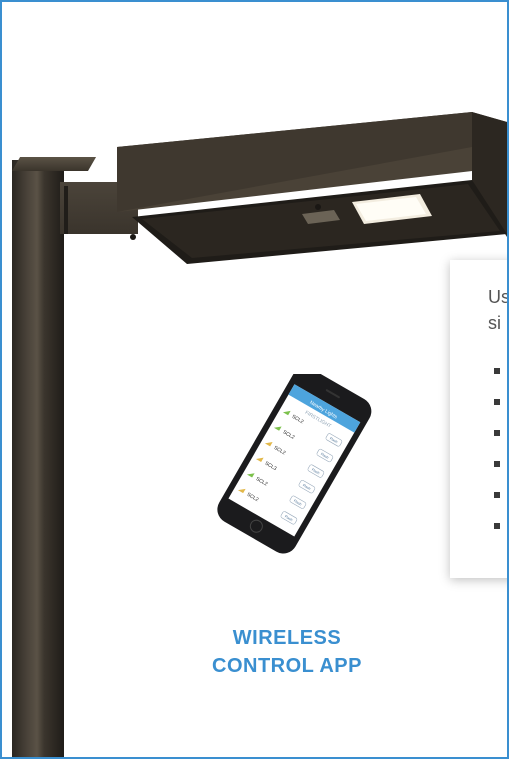  I want to click on card-text: Us si, so click(498, 310).